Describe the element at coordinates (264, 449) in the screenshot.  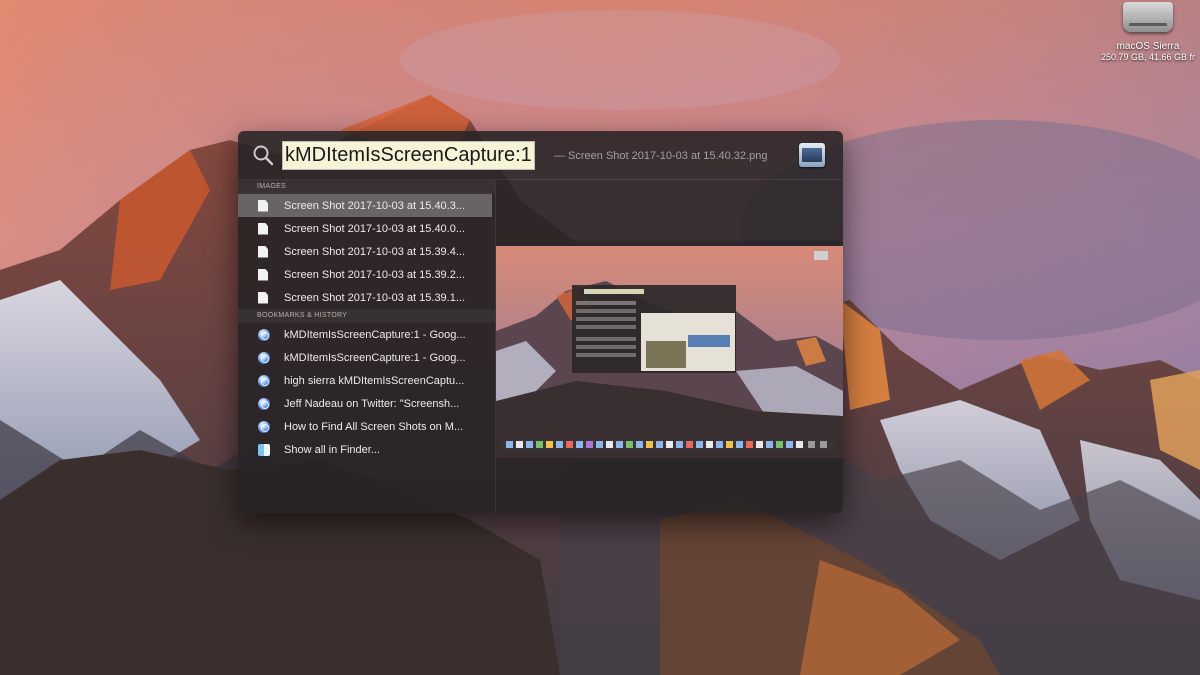
I see `finder-icon` at that location.